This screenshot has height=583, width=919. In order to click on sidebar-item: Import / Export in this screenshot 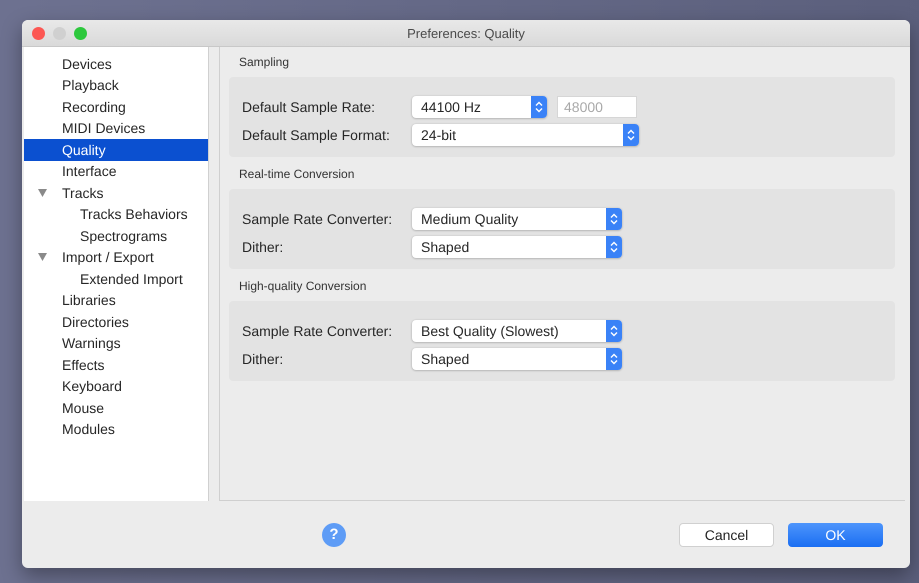, I will do `click(116, 257)`.